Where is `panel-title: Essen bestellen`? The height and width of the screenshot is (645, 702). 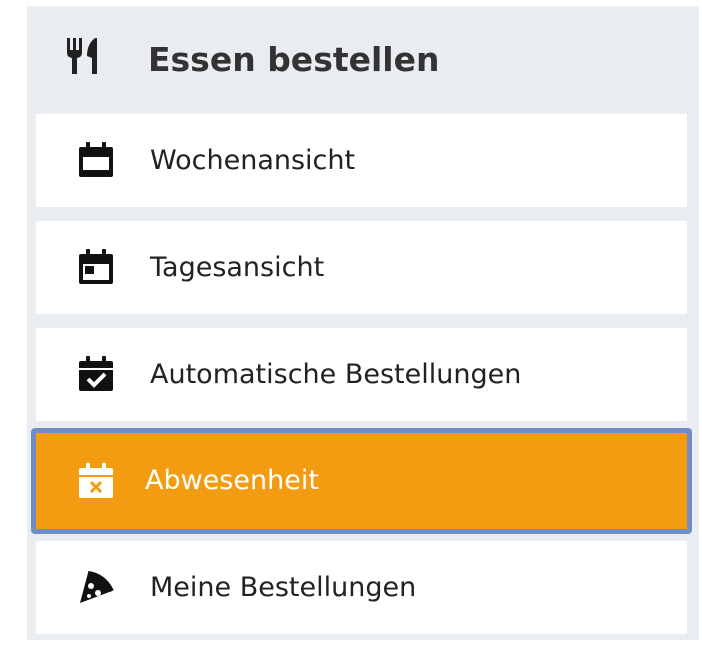
panel-title: Essen bestellen is located at coordinates (294, 59).